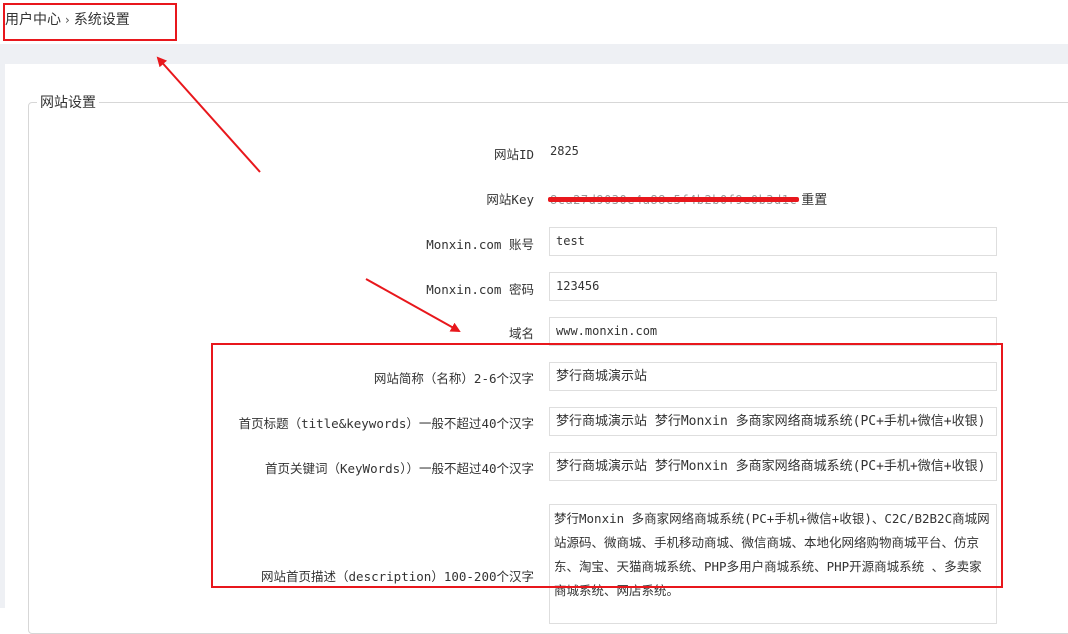 The image size is (1068, 634). What do you see at coordinates (480, 244) in the screenshot?
I see `account-label: Monxin.com 账号` at bounding box center [480, 244].